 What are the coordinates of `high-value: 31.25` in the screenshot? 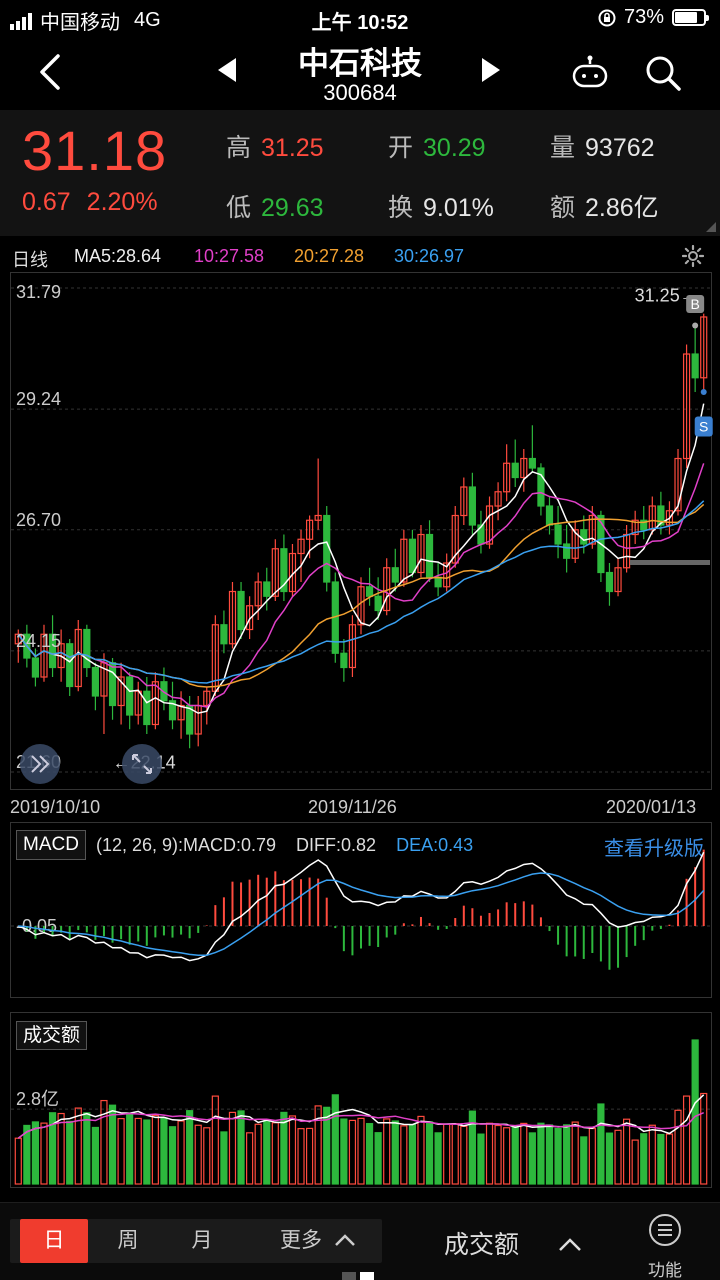 It's located at (292, 148).